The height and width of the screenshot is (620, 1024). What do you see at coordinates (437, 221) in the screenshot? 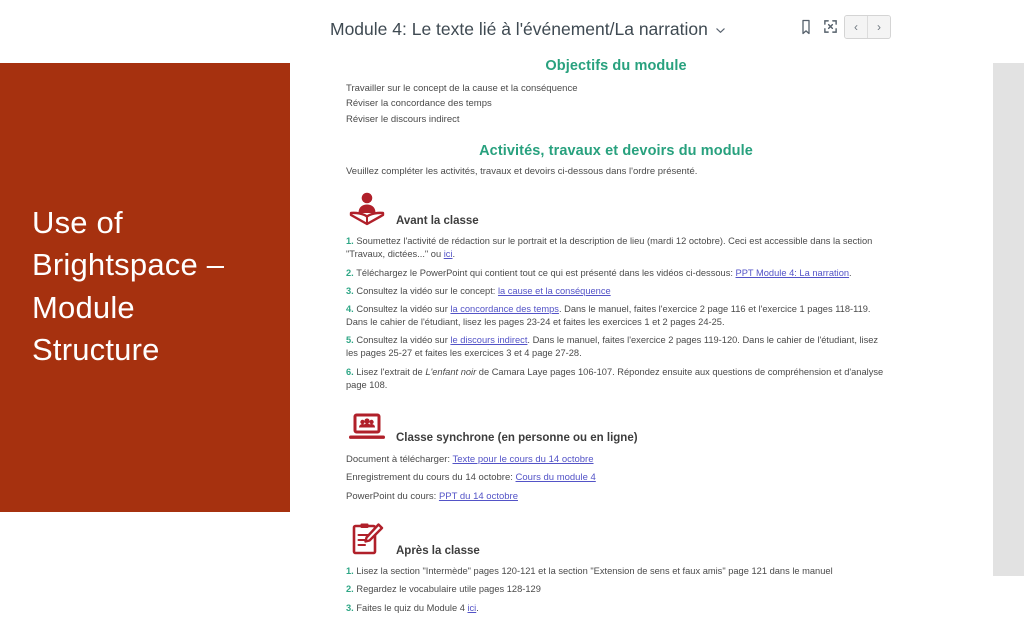
I see `before-class-title: Avant la classe` at bounding box center [437, 221].